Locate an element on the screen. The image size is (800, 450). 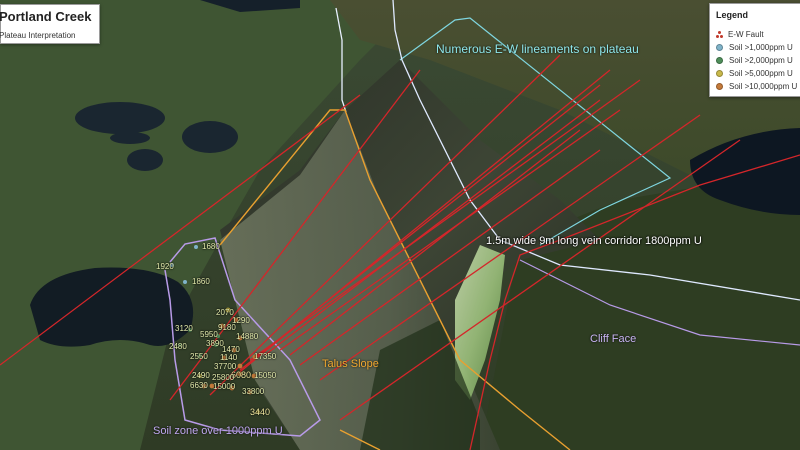
soil-value: 2480 is located at coordinates (178, 346).